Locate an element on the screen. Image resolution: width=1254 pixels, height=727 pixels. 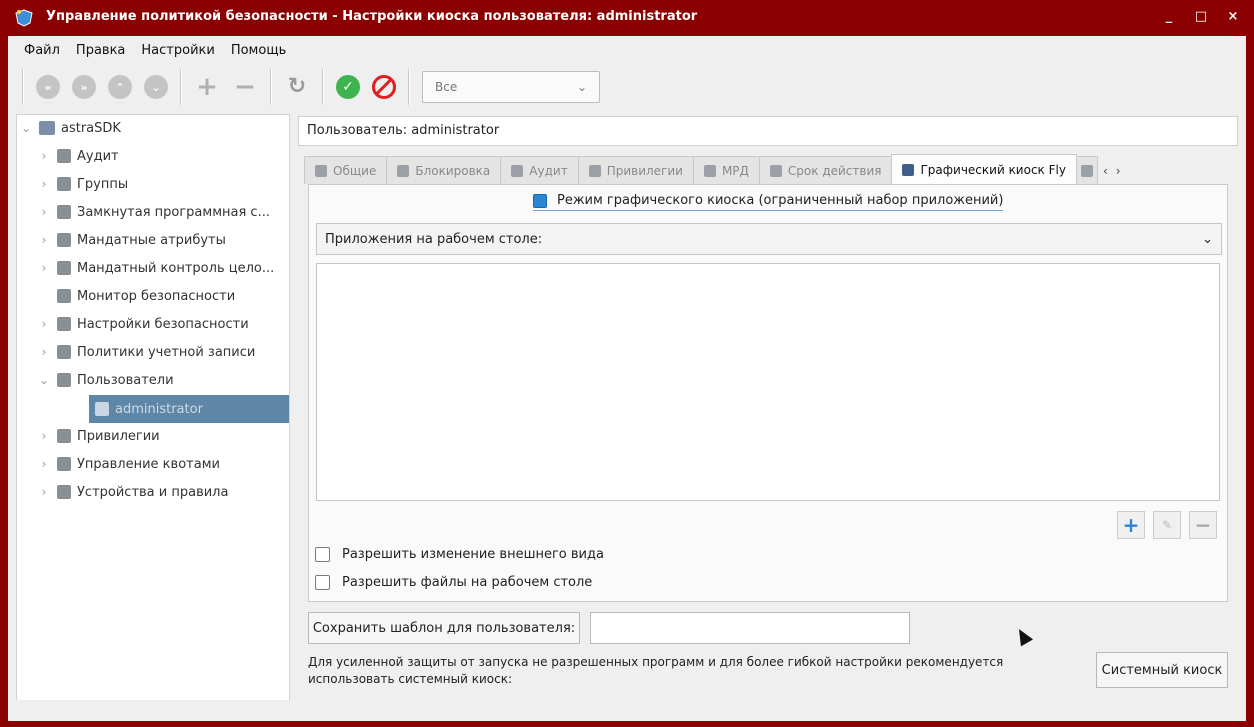
maximize-button: □ is located at coordinates (1201, 16).